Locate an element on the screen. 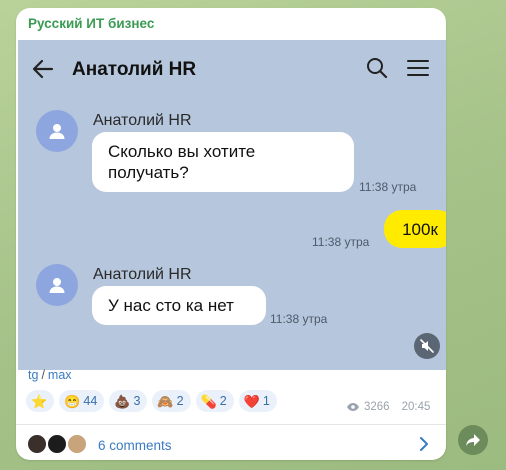 Image resolution: width=506 pixels, height=470 pixels. incoming-message: Сколько вы хотите получать? is located at coordinates (223, 162).